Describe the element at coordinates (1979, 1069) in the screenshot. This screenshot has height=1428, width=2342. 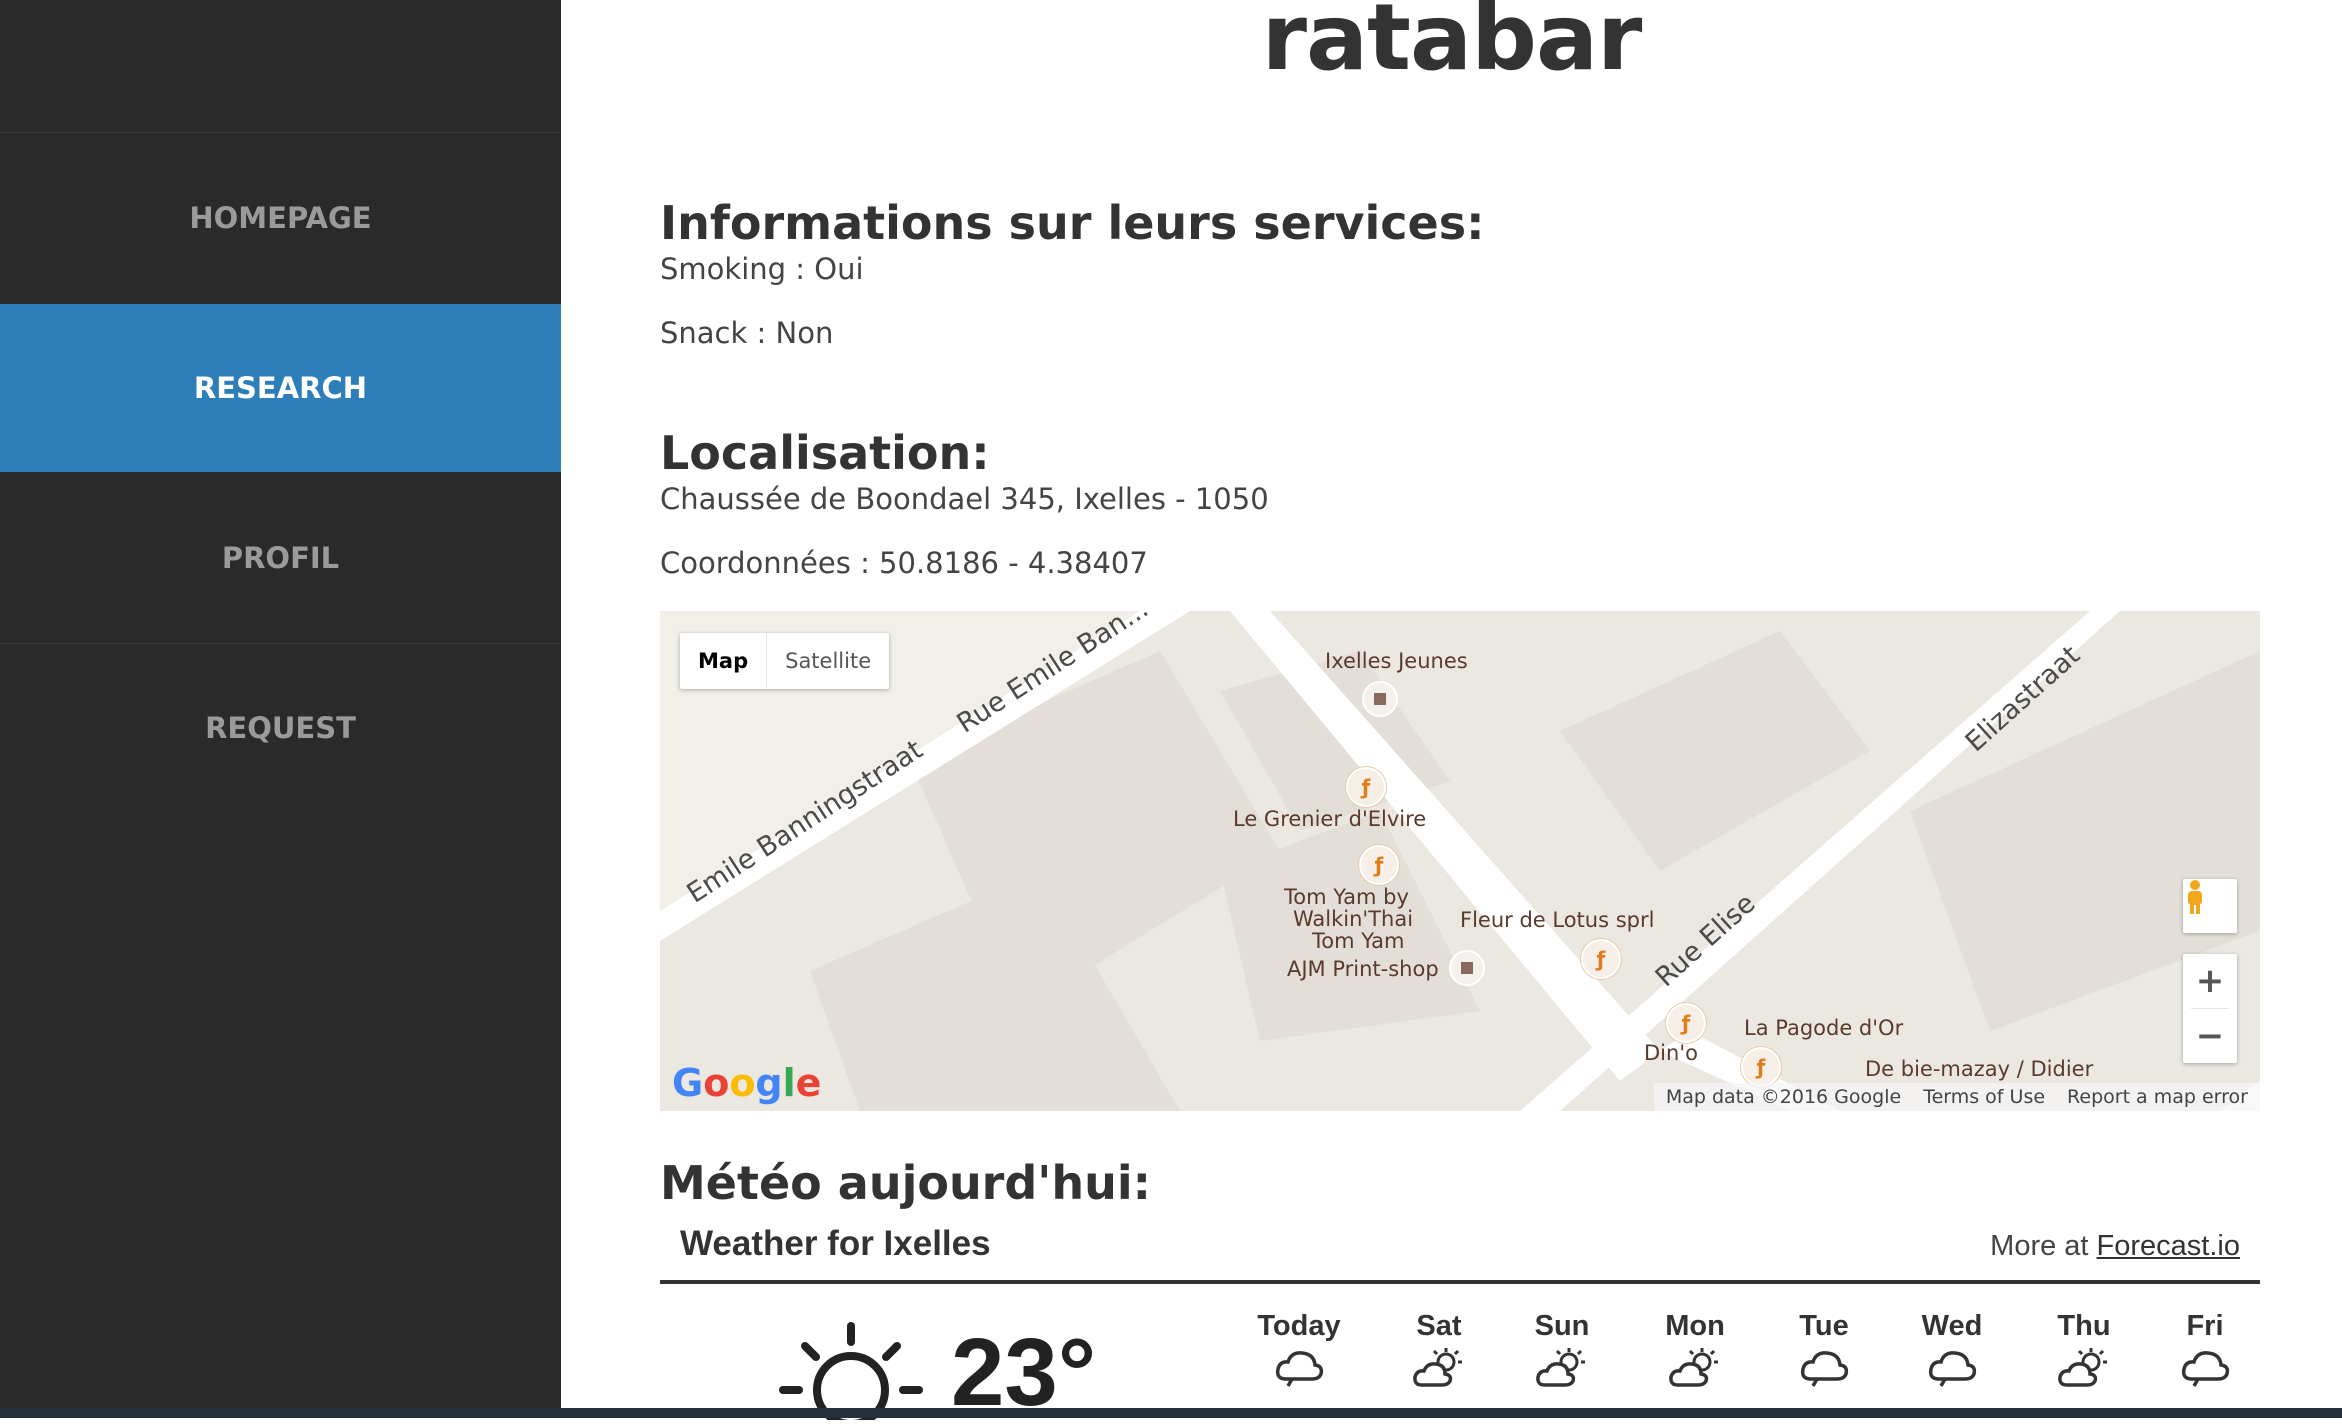
I see `place-label: De bie-mazay / Didier` at that location.